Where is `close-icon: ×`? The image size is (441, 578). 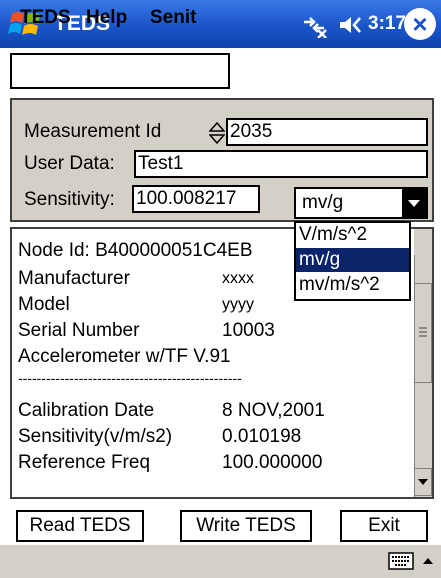 close-icon: × is located at coordinates (420, 24).